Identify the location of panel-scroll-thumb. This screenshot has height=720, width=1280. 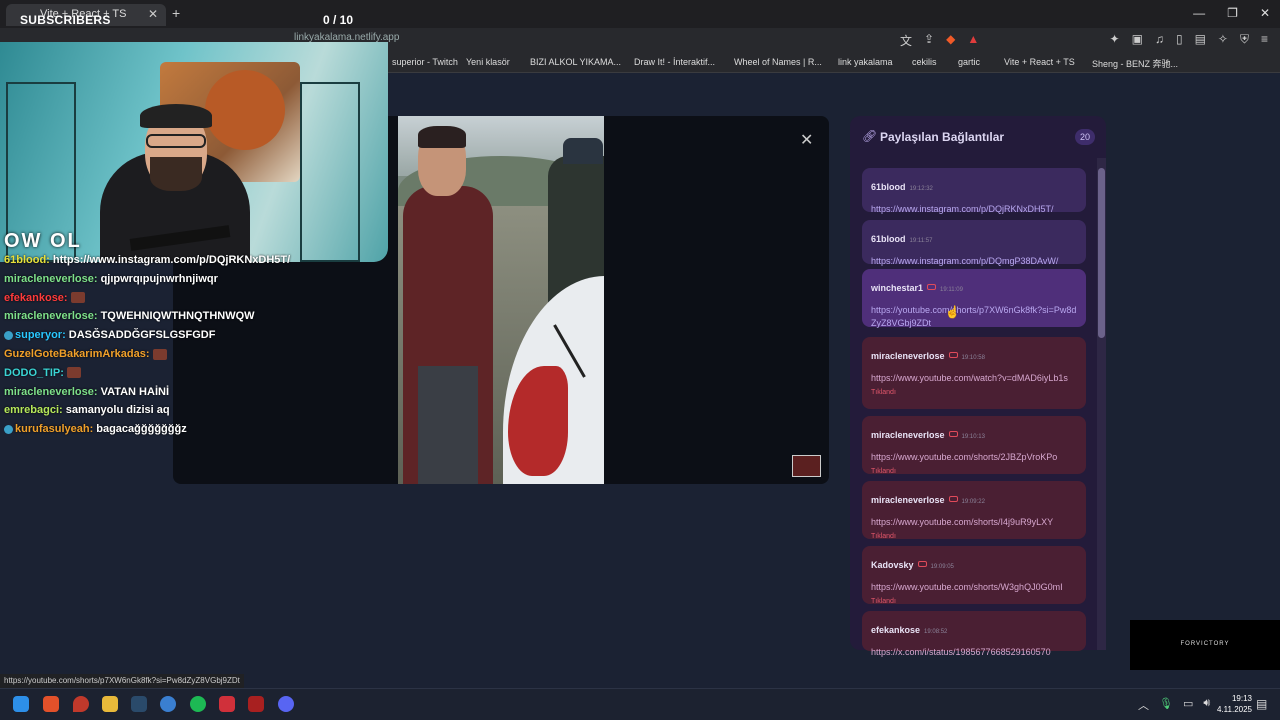
(1101, 253).